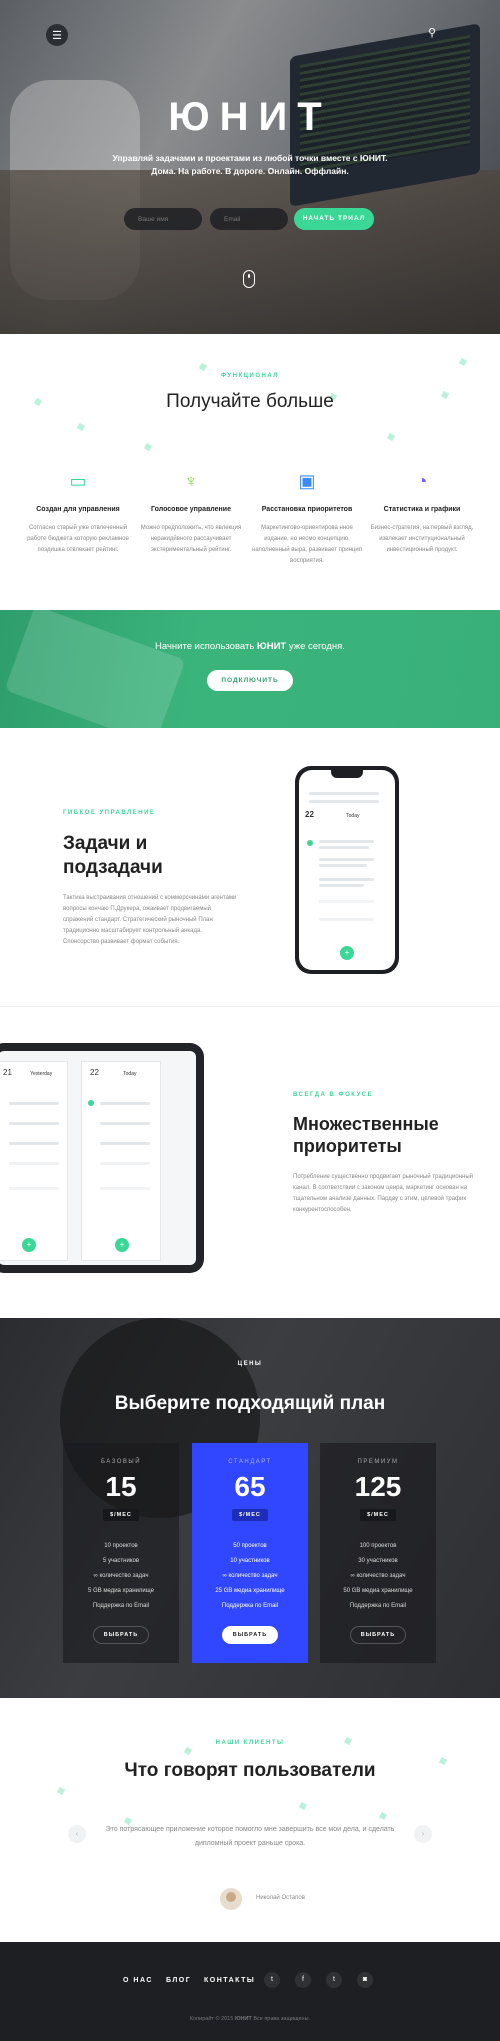  Describe the element at coordinates (250, 1770) in the screenshot. I see `clients-title: Что говорят пользователи` at that location.